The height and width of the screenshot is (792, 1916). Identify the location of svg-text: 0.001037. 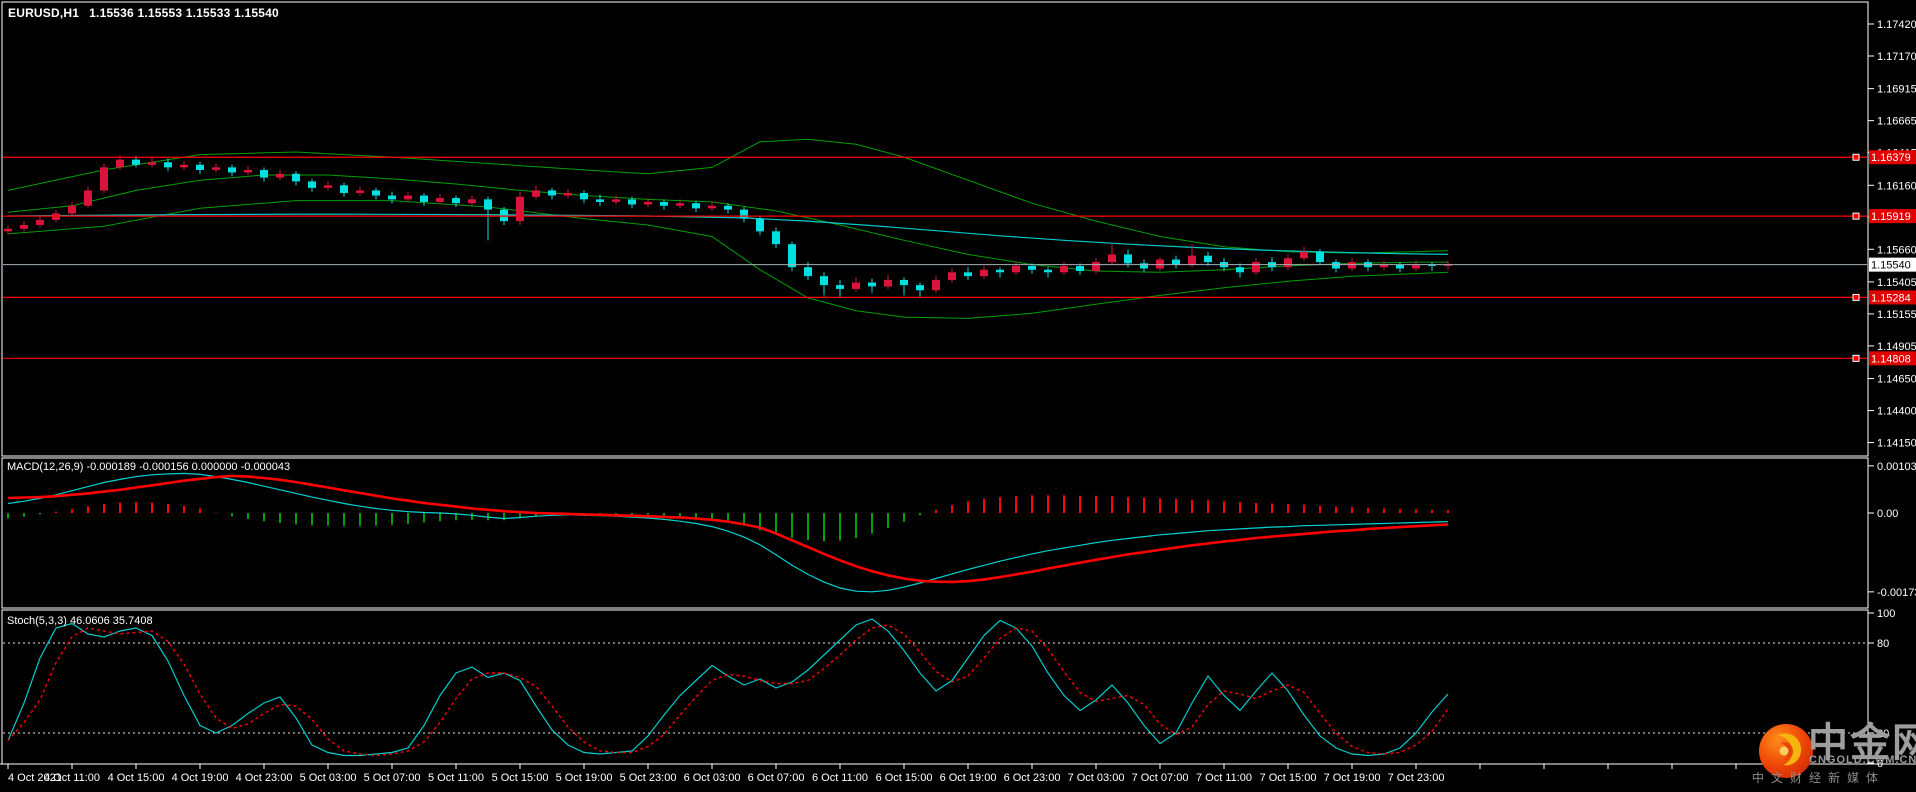
(1896, 467).